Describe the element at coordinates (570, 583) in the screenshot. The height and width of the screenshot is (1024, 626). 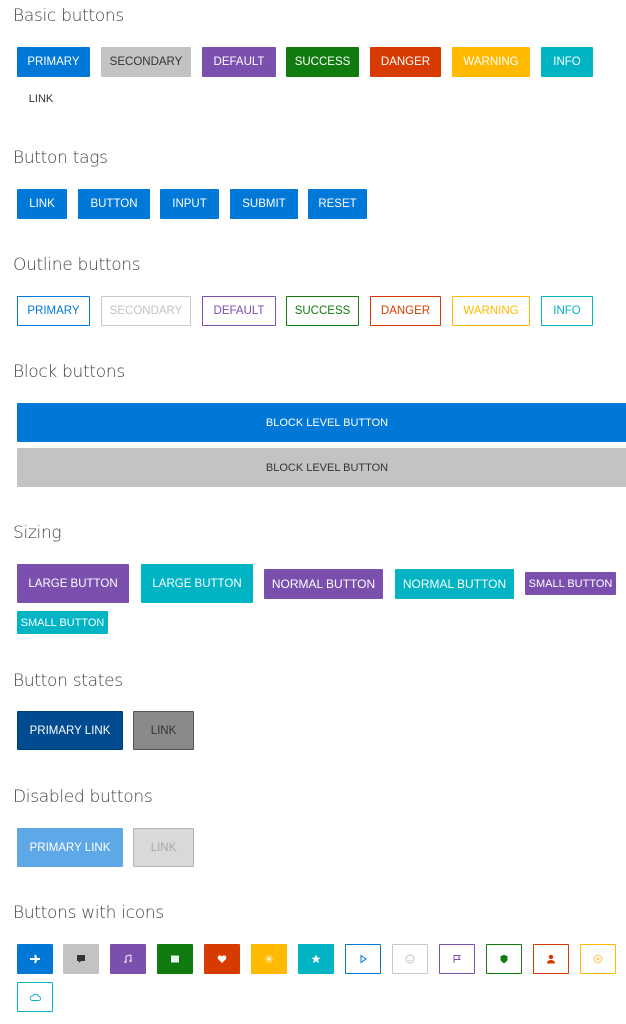
I see `small-default-button: SMALL BUTTON` at that location.